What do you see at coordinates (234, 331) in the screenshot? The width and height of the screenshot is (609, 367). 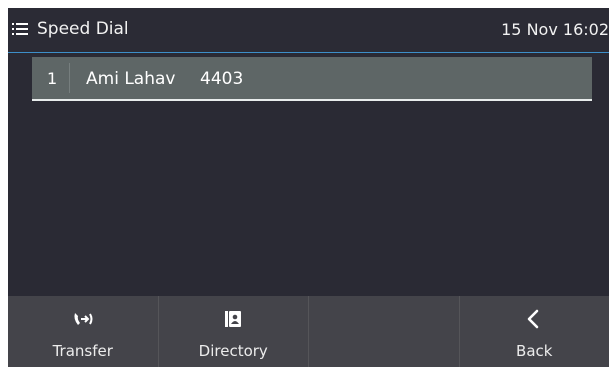 I see `directory-softkey: Directory` at bounding box center [234, 331].